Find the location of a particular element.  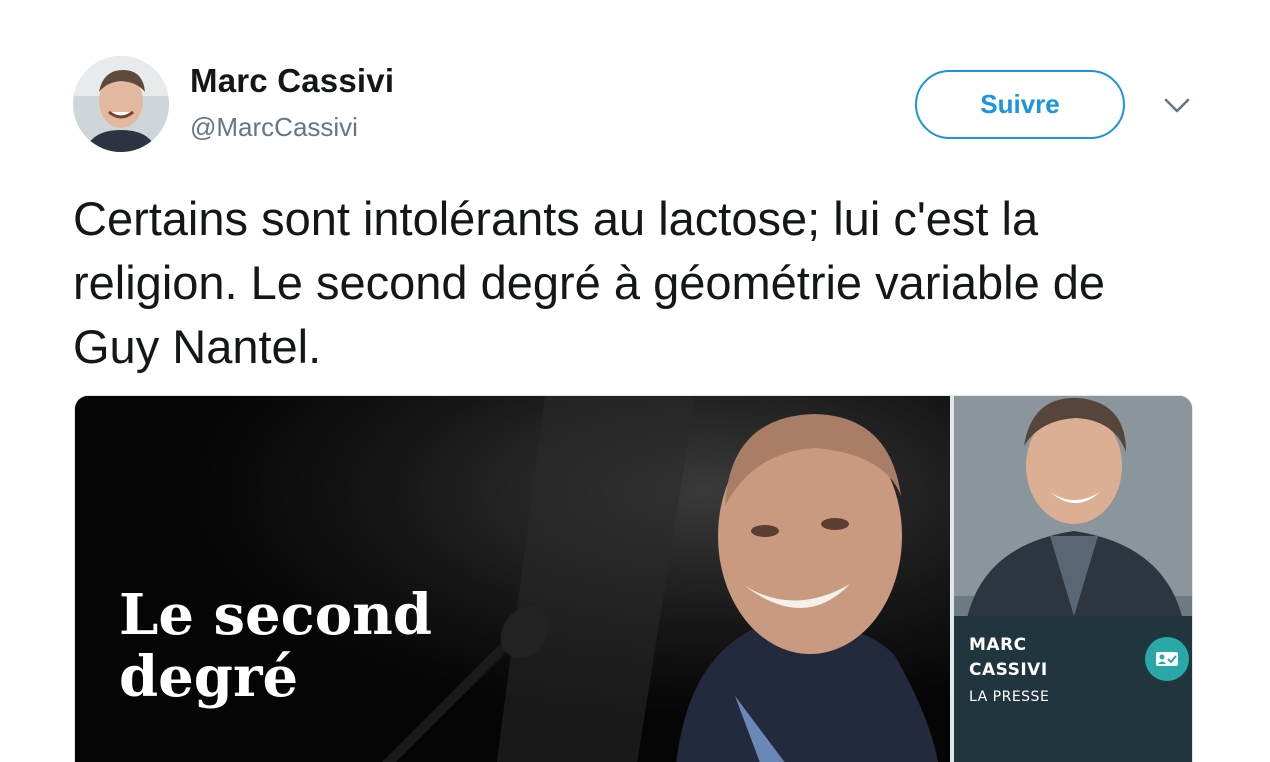

id-card-icon is located at coordinates (1167, 659).